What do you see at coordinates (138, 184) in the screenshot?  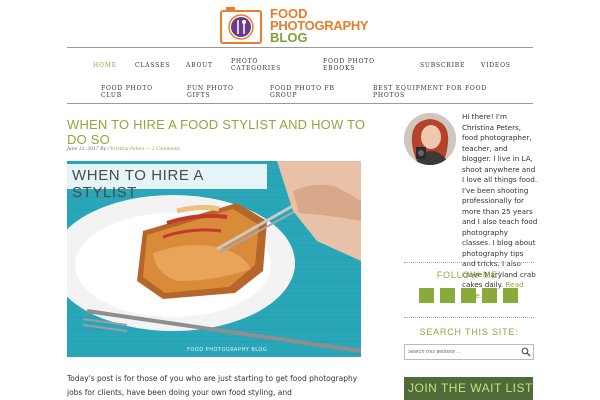 I see `image-banner-text: WHEN TO HIRE A STYLIST` at bounding box center [138, 184].